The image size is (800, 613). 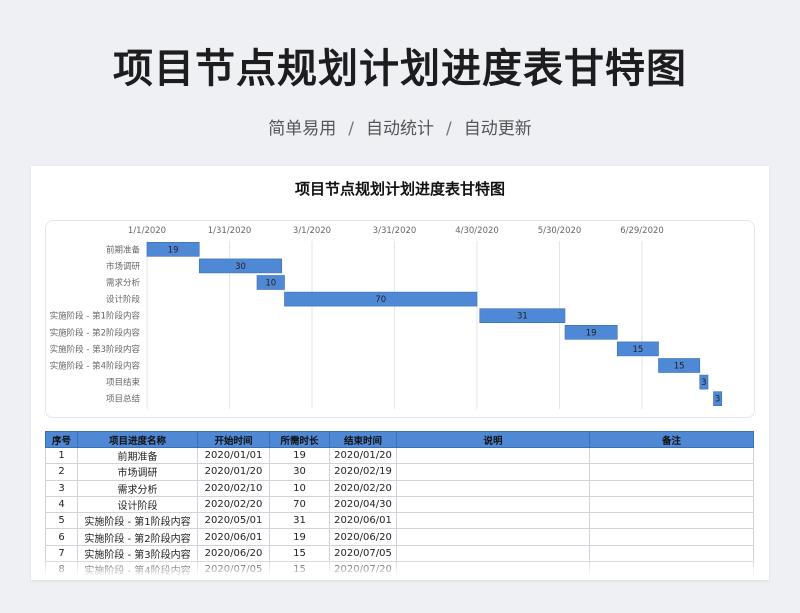 I want to click on table-cell: 6, so click(x=61, y=537).